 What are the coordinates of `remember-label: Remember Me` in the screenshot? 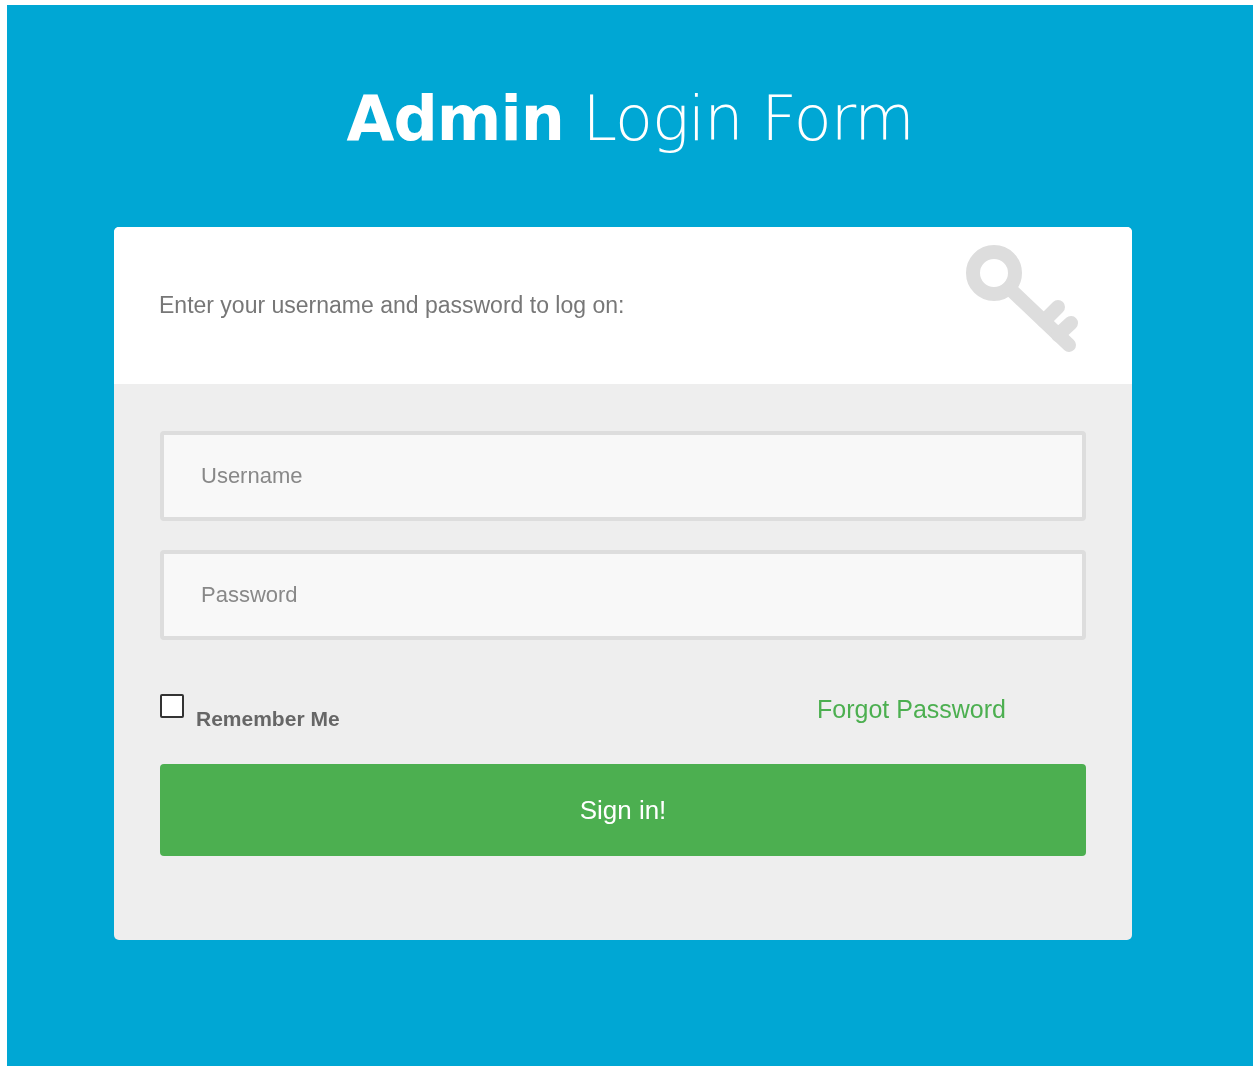 It's located at (268, 719).